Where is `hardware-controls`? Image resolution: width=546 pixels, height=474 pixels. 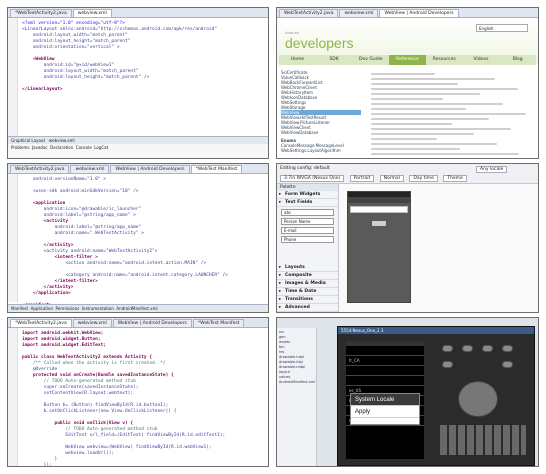 hardware-controls is located at coordinates (483, 400).